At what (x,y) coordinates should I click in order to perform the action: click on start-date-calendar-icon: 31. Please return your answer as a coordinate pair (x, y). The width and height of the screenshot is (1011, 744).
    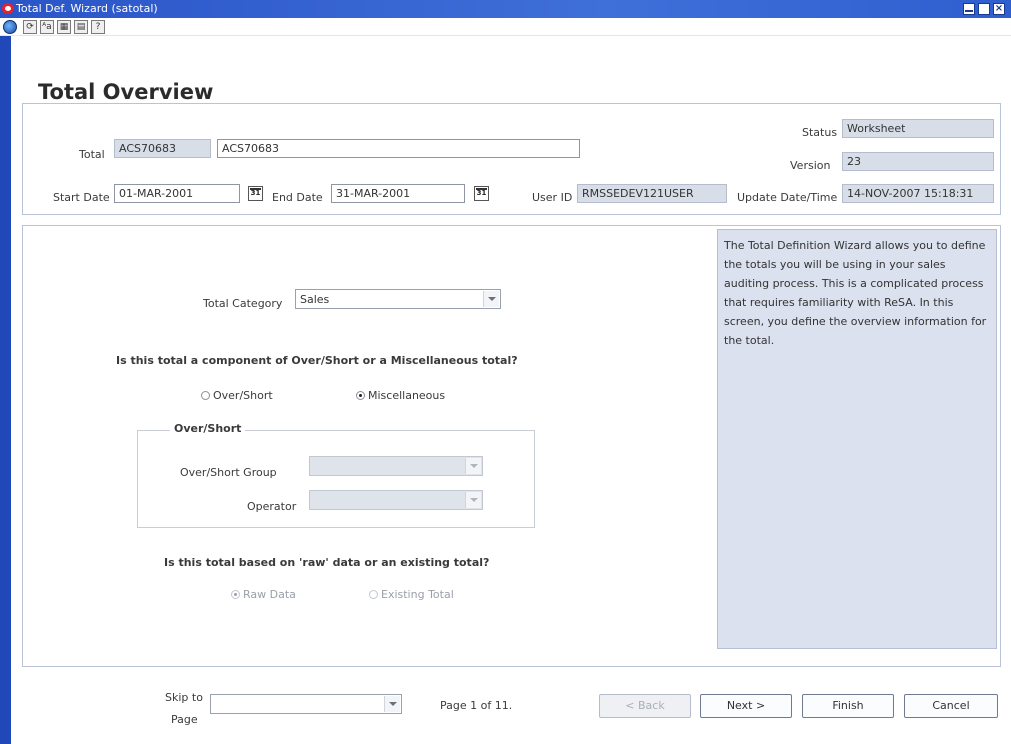
    Looking at the image, I should click on (255, 193).